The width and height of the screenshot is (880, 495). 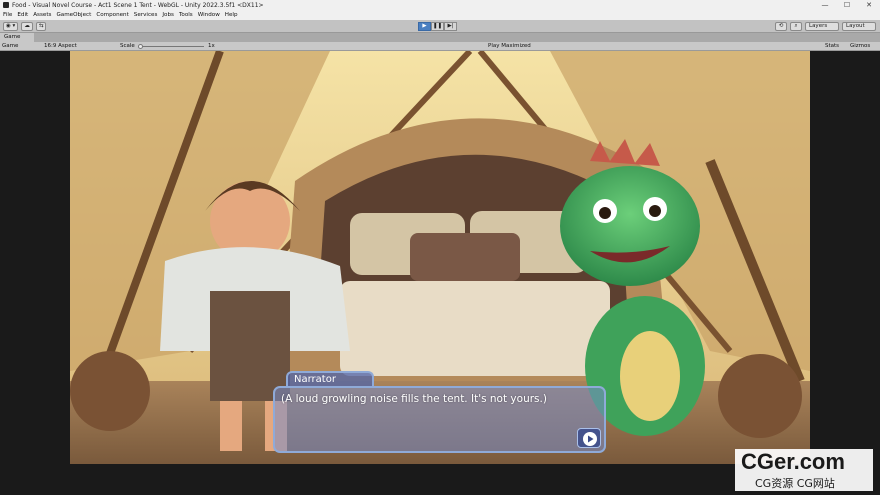 I want to click on search-icon: ⌕, so click(x=796, y=26).